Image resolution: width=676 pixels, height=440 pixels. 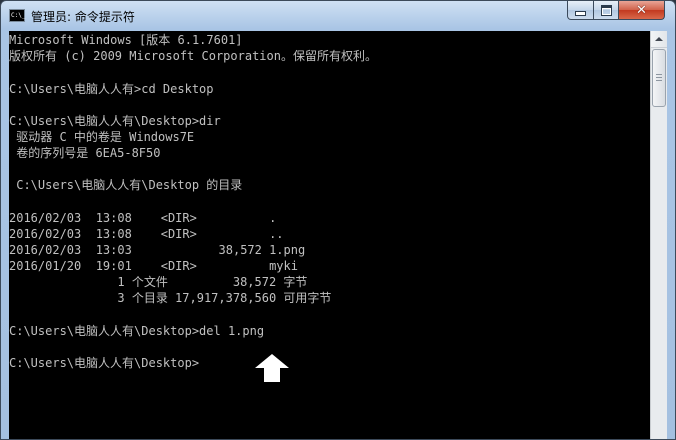 What do you see at coordinates (658, 235) in the screenshot?
I see `vertical-scrollbar` at bounding box center [658, 235].